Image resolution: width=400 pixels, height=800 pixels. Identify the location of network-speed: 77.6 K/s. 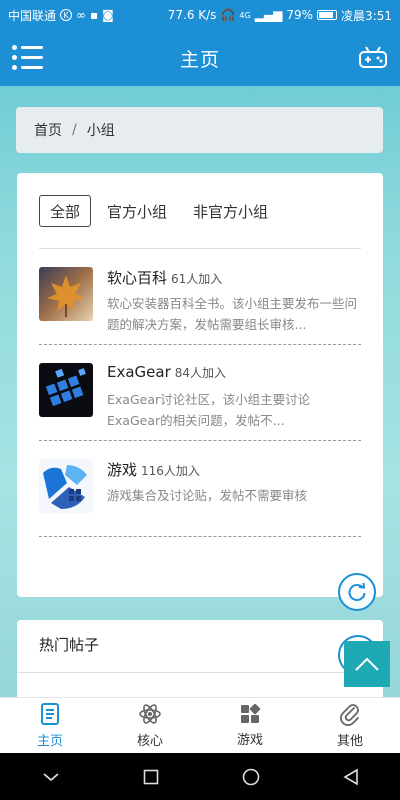
(192, 15).